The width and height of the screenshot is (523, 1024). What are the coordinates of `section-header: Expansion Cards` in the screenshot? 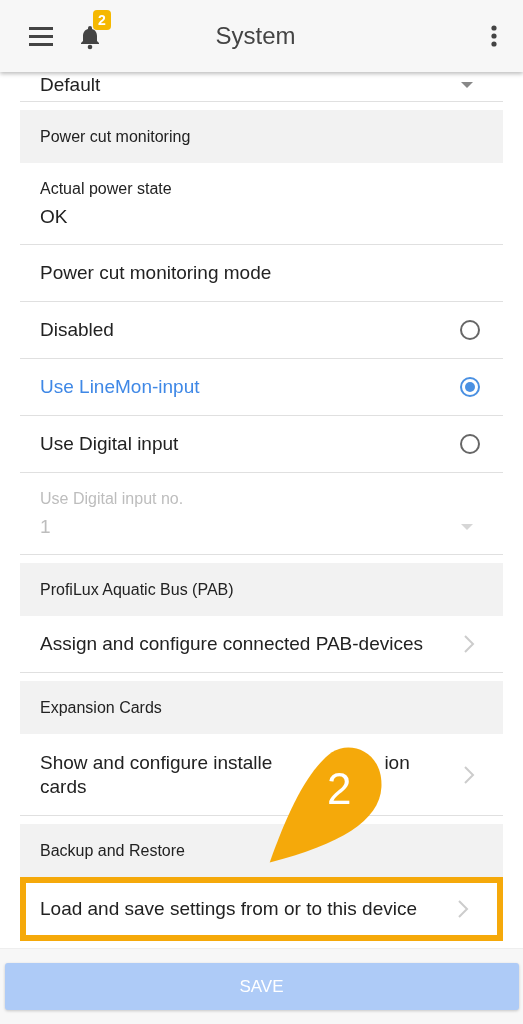 It's located at (101, 707).